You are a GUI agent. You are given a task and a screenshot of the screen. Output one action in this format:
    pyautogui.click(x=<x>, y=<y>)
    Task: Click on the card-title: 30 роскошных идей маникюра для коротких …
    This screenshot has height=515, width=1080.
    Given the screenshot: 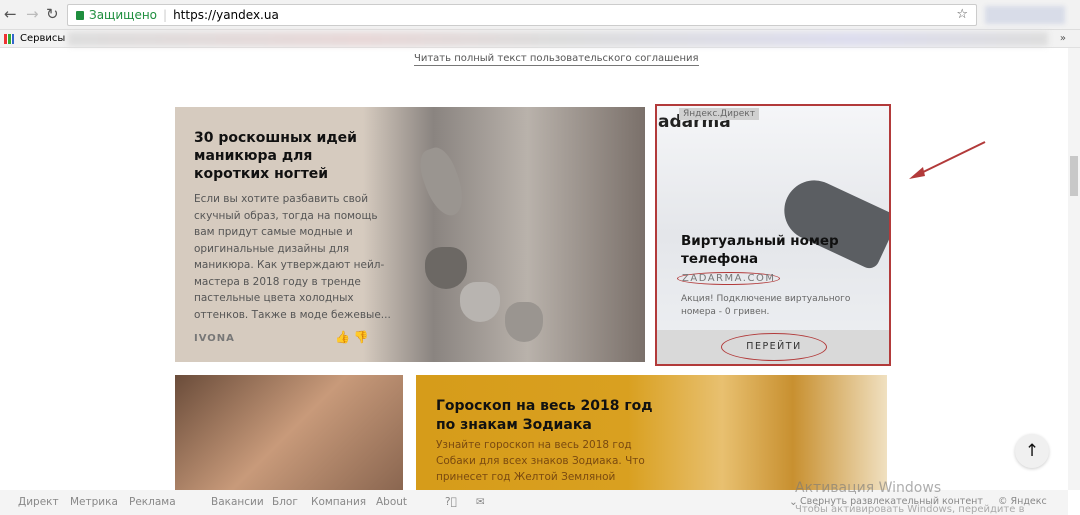 What is the action you would take?
    pyautogui.click(x=275, y=156)
    